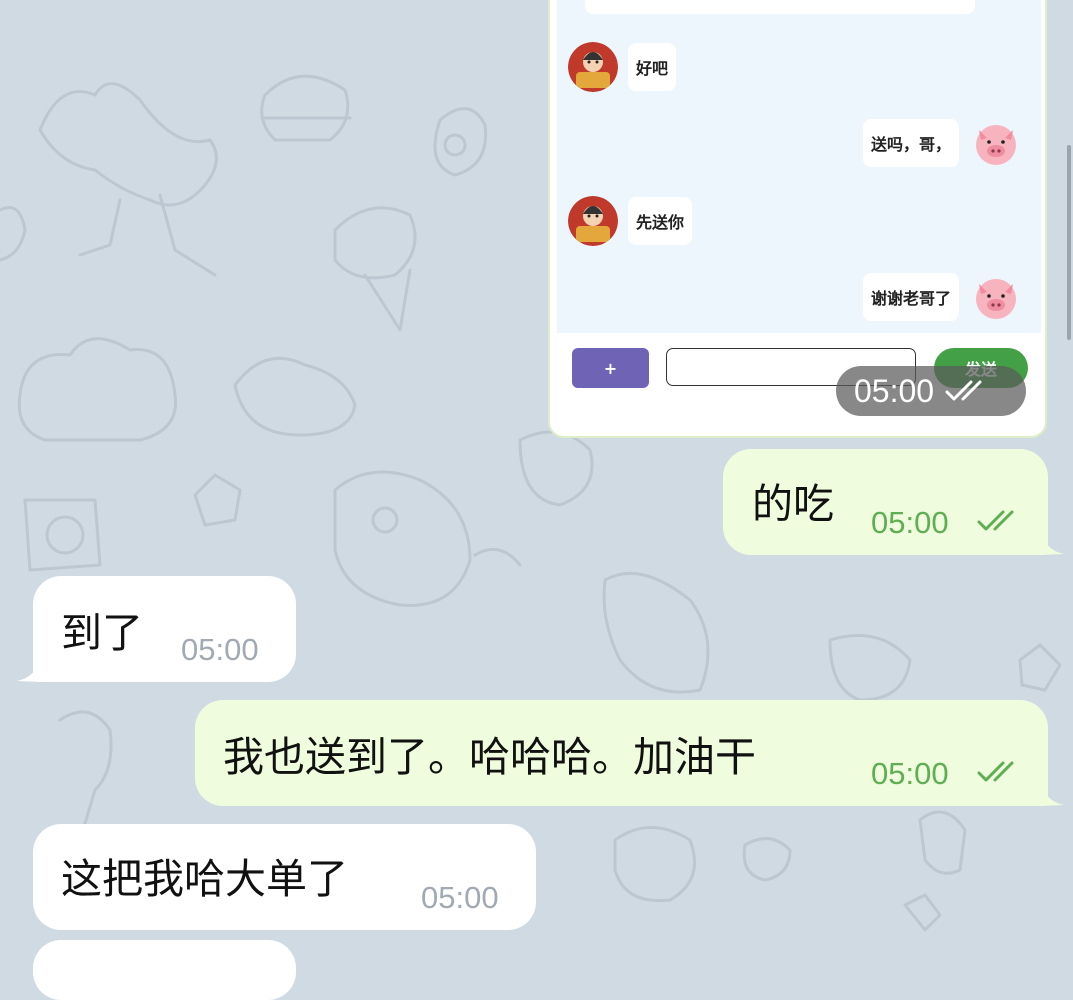  What do you see at coordinates (1069, 242) in the screenshot?
I see `scrollbar` at bounding box center [1069, 242].